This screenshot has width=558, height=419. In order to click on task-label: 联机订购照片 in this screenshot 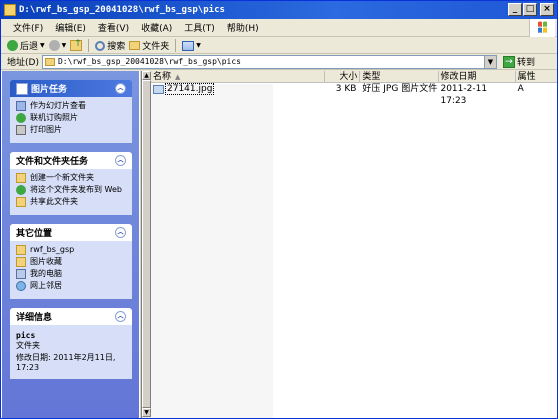, I will do `click(54, 117)`.